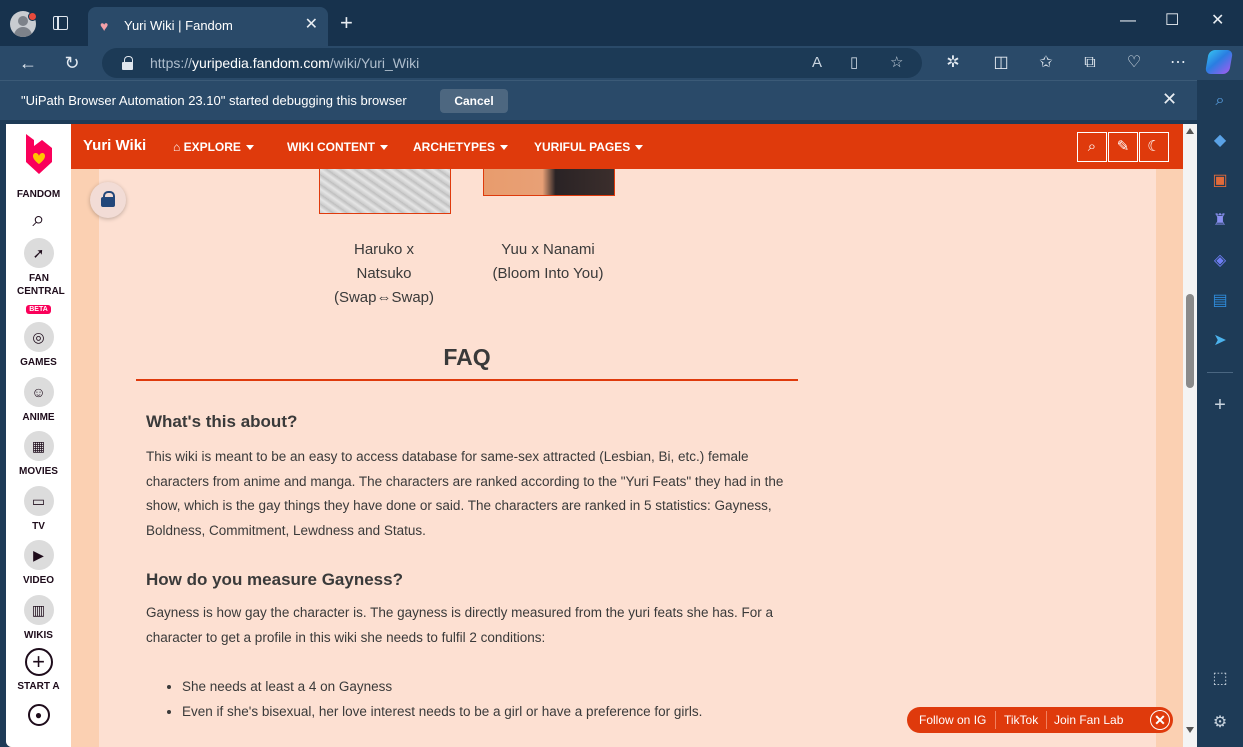 The width and height of the screenshot is (1243, 747). Describe the element at coordinates (1220, 723) in the screenshot. I see `settings-gear-icon: ⚙` at that location.